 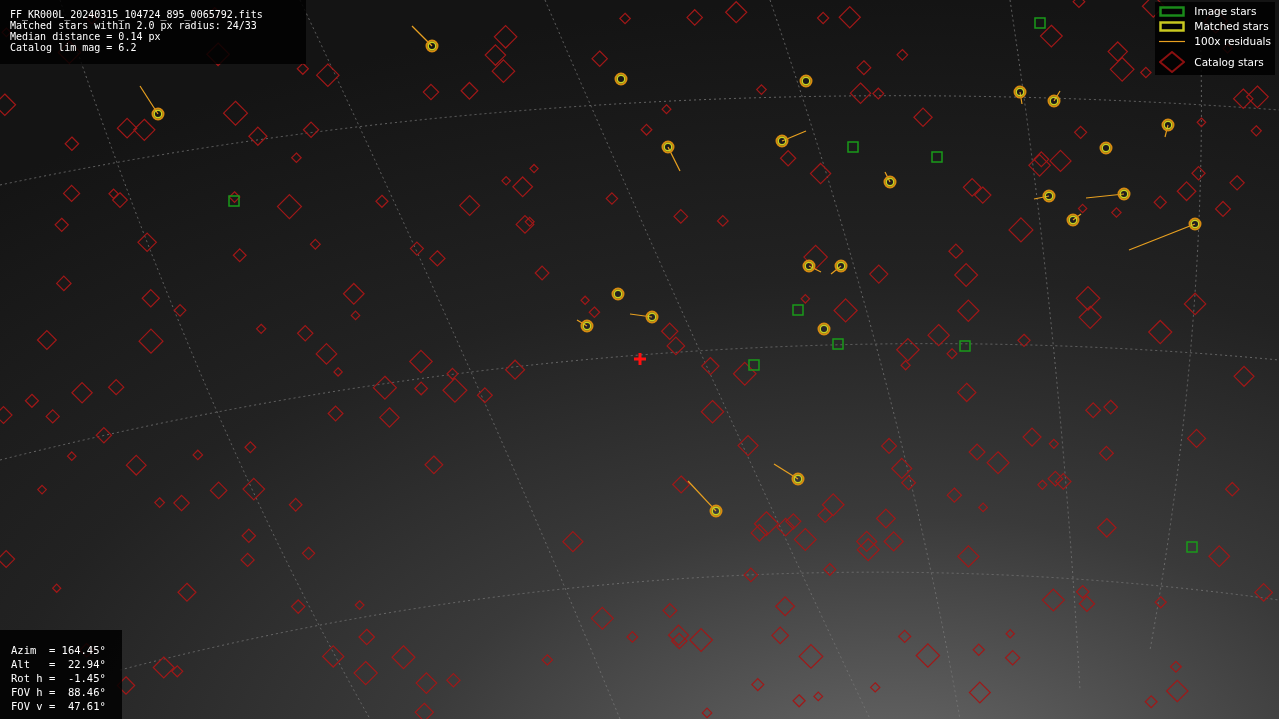 What do you see at coordinates (1172, 26) in the screenshot?
I see `matched-star-swatch-icon` at bounding box center [1172, 26].